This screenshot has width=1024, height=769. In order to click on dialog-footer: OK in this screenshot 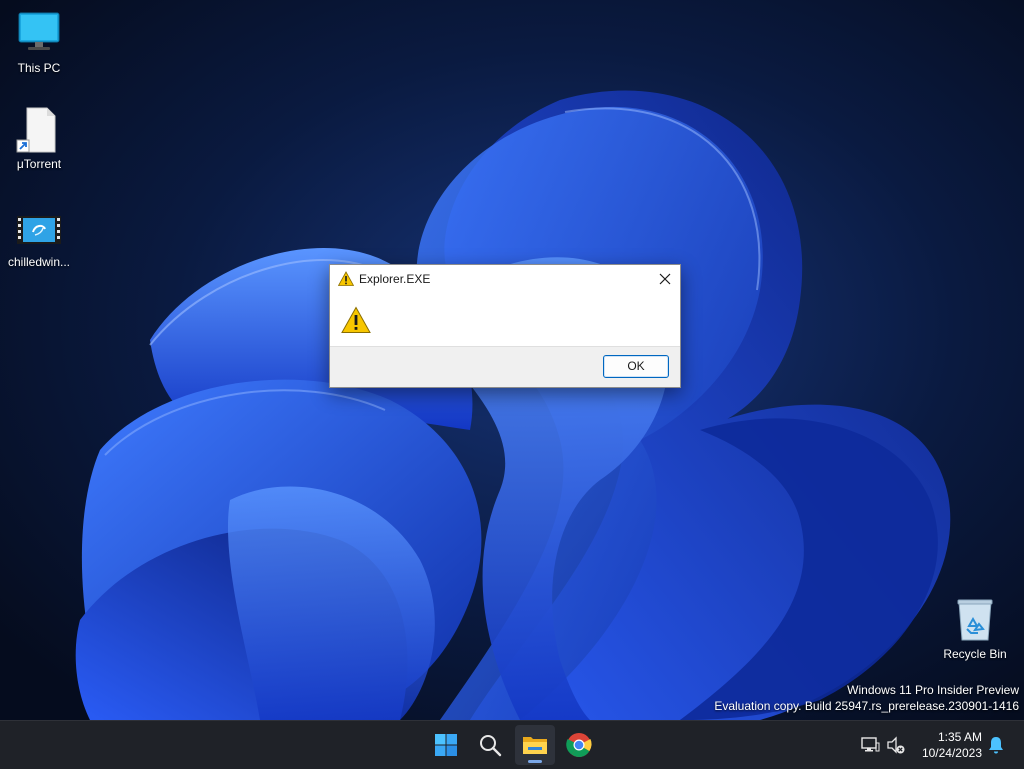, I will do `click(505, 366)`.